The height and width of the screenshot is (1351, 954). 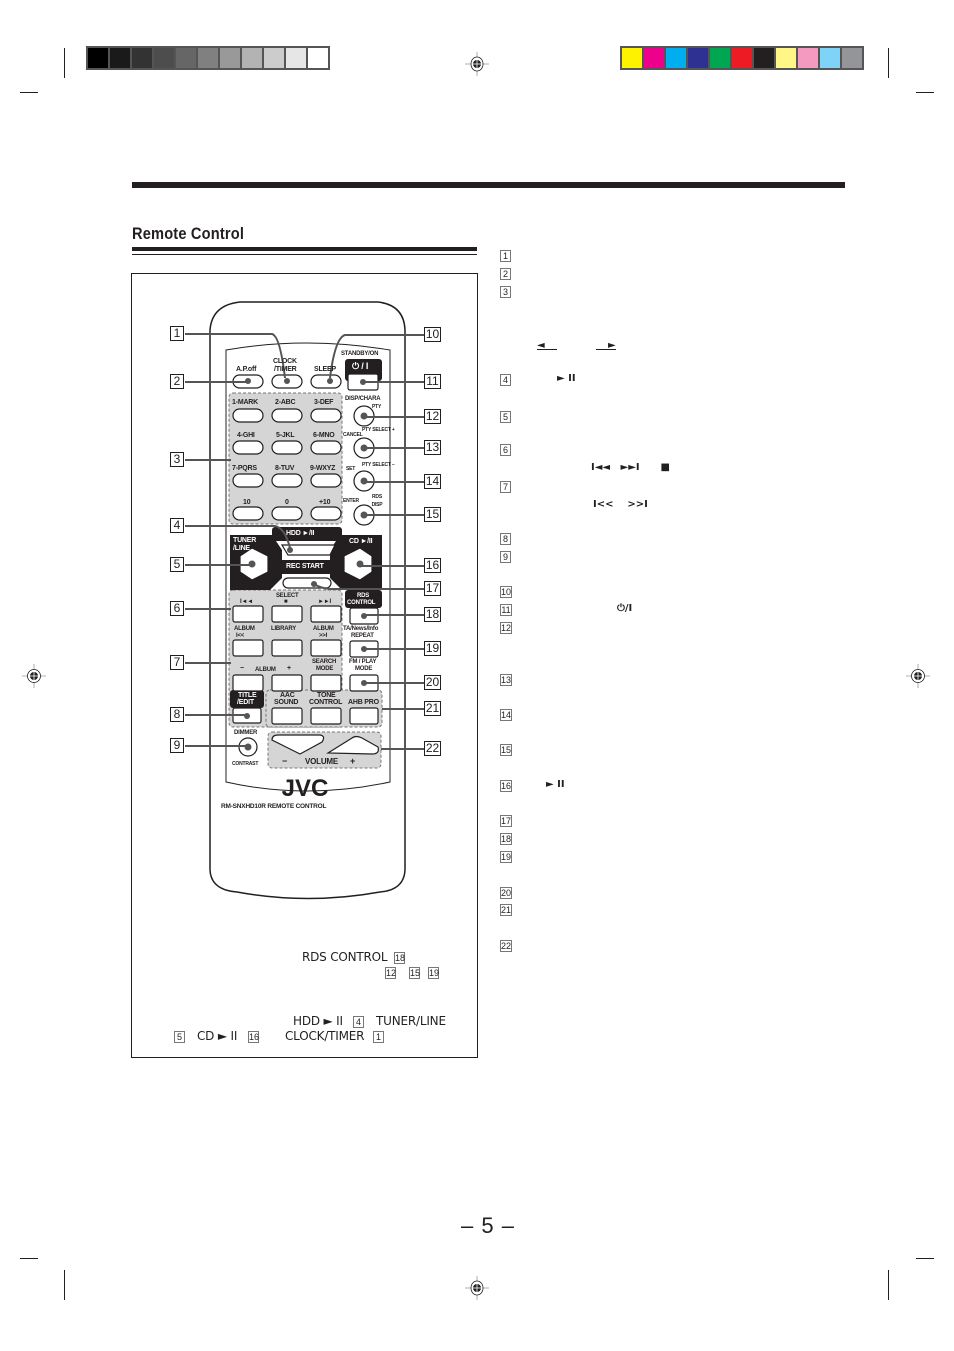 What do you see at coordinates (506, 750) in the screenshot?
I see `item-number-15: 15` at bounding box center [506, 750].